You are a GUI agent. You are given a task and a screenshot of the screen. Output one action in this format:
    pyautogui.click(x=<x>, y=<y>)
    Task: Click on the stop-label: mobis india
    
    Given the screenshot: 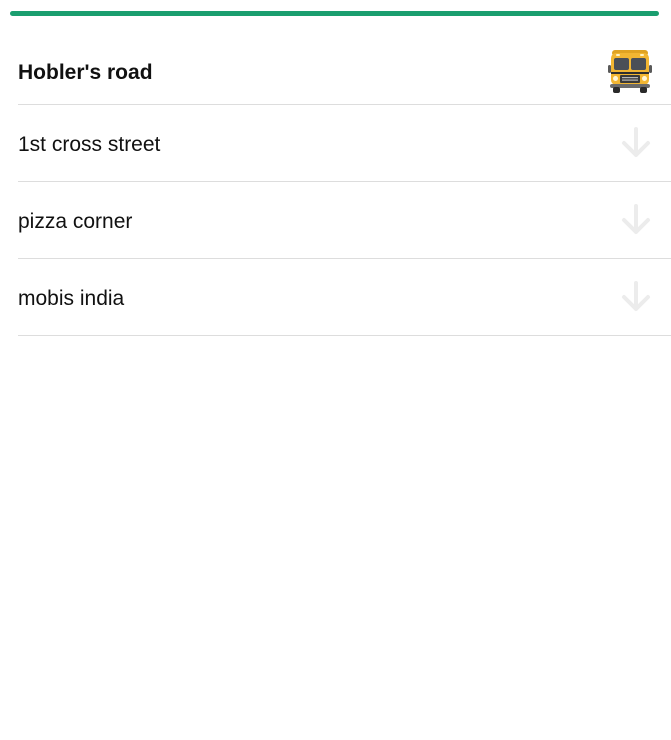 What is the action you would take?
    pyautogui.click(x=71, y=298)
    